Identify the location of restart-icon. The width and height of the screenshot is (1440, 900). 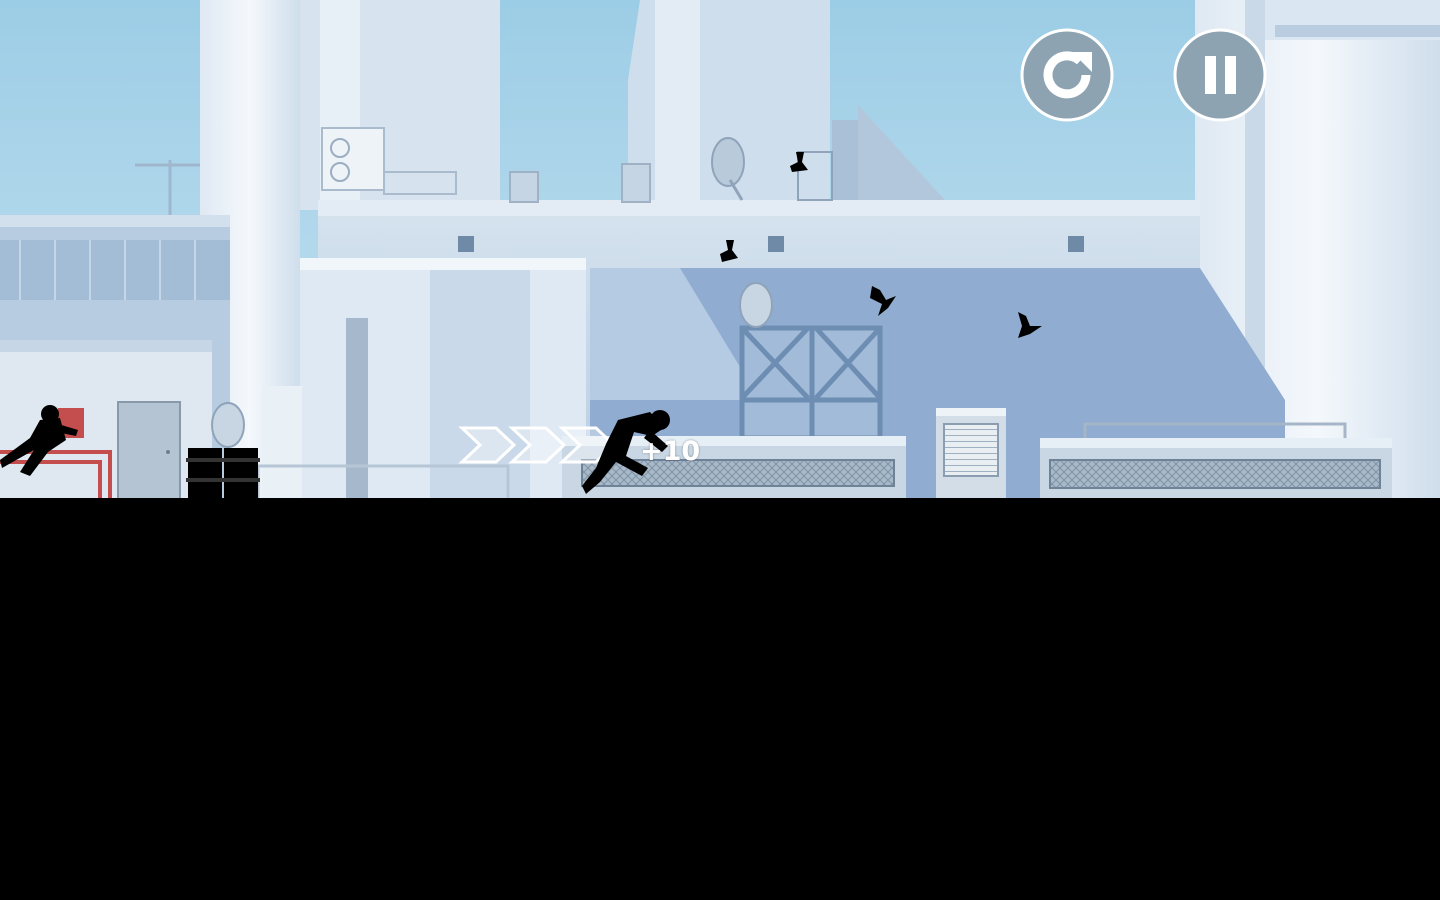
(1067, 75).